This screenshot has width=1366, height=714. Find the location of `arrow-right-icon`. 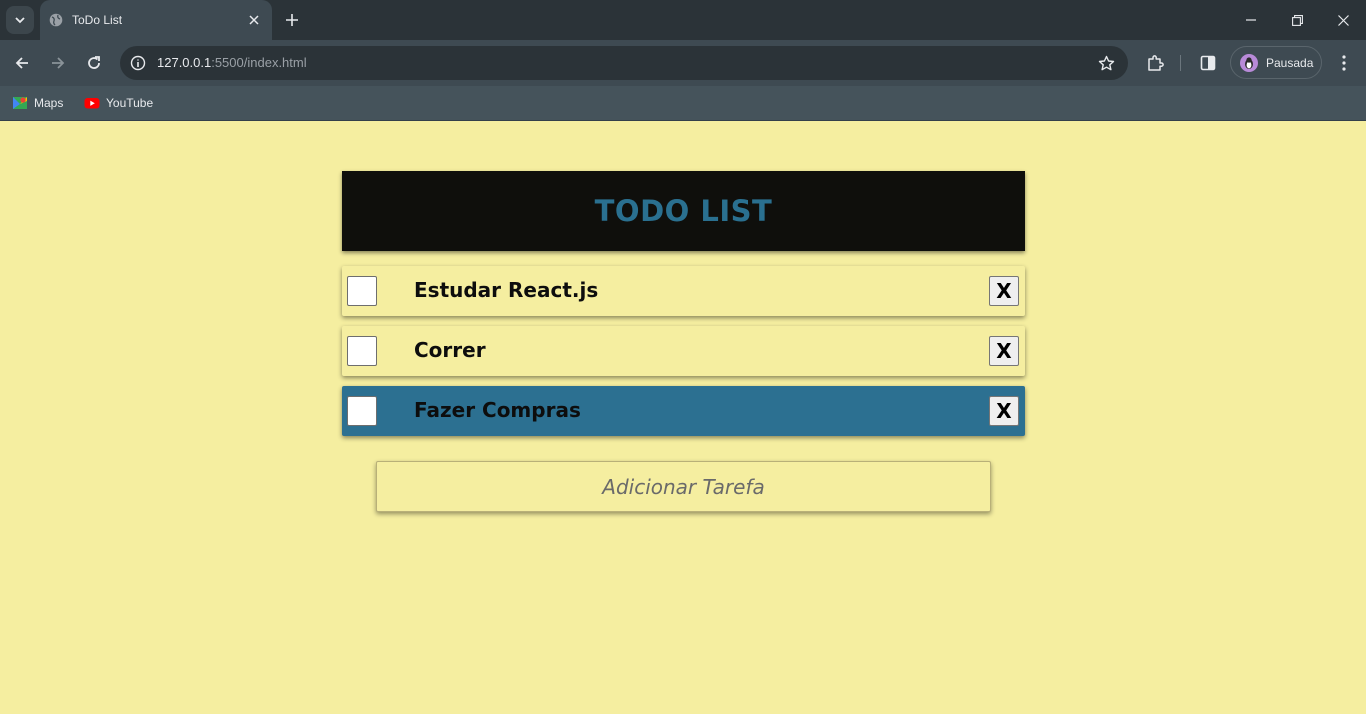

arrow-right-icon is located at coordinates (58, 63).